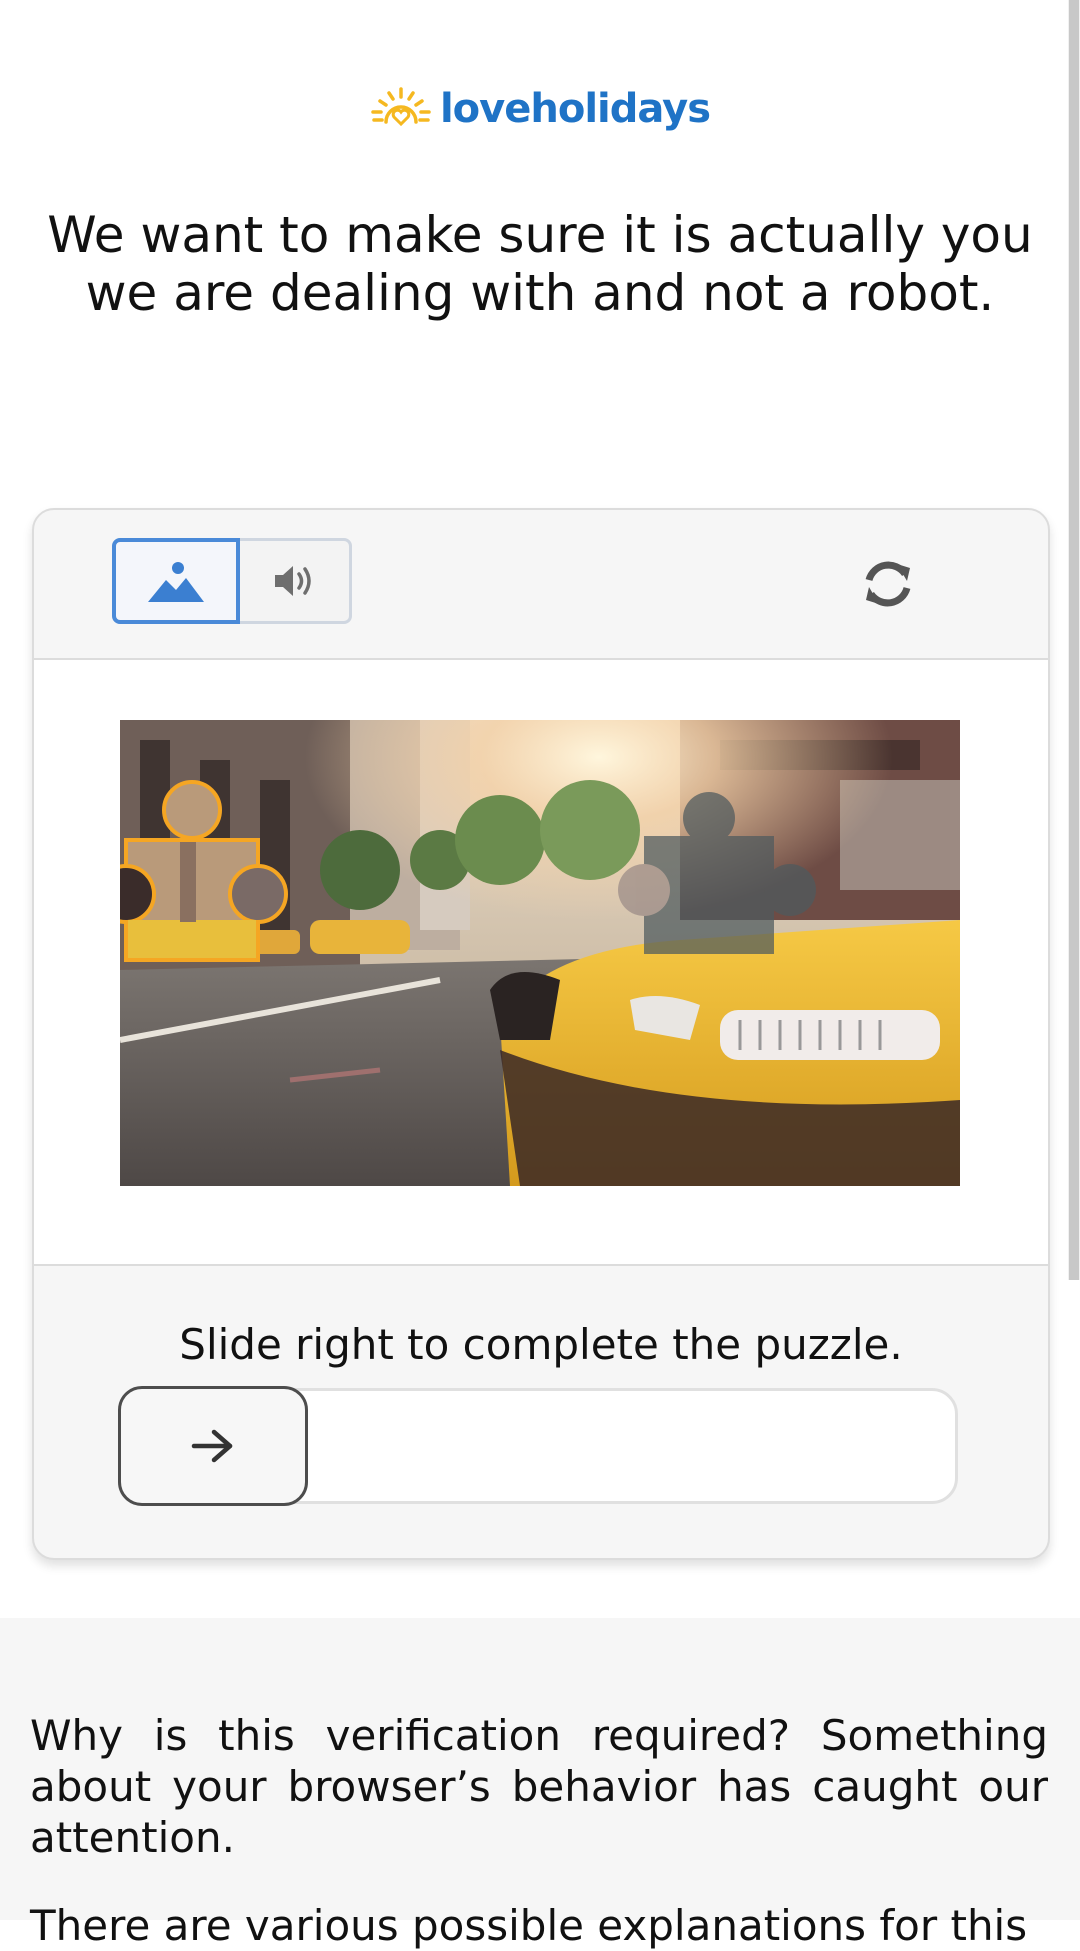 The height and width of the screenshot is (1951, 1080). Describe the element at coordinates (541, 585) in the screenshot. I see `captcha-header` at that location.